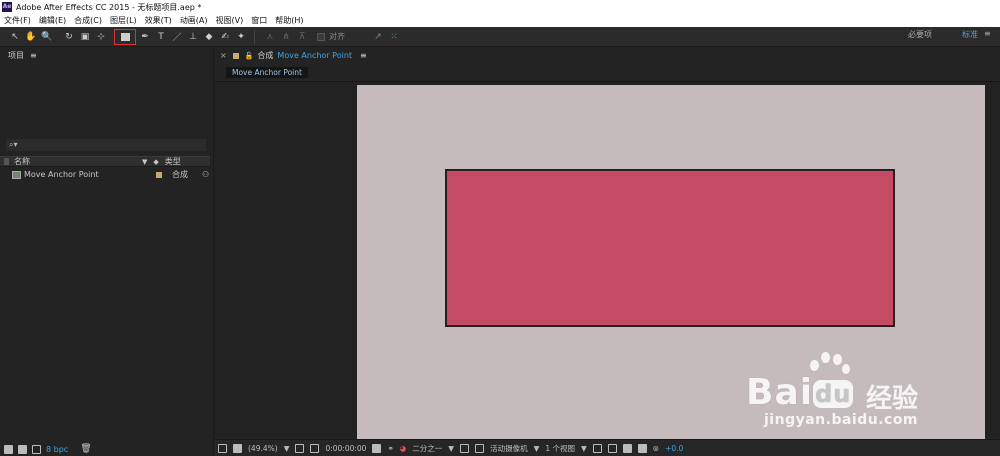 The width and height of the screenshot is (1000, 456). Describe the element at coordinates (841, 420) in the screenshot. I see `watermark-url: jingyan.baidu.com` at that location.